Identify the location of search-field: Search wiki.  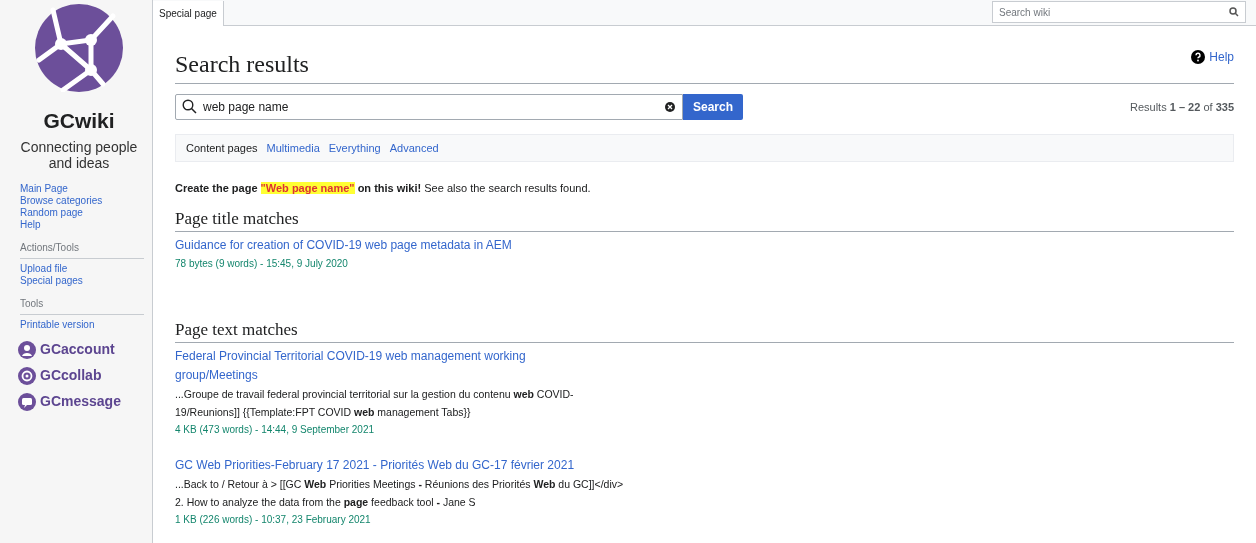
(1119, 12).